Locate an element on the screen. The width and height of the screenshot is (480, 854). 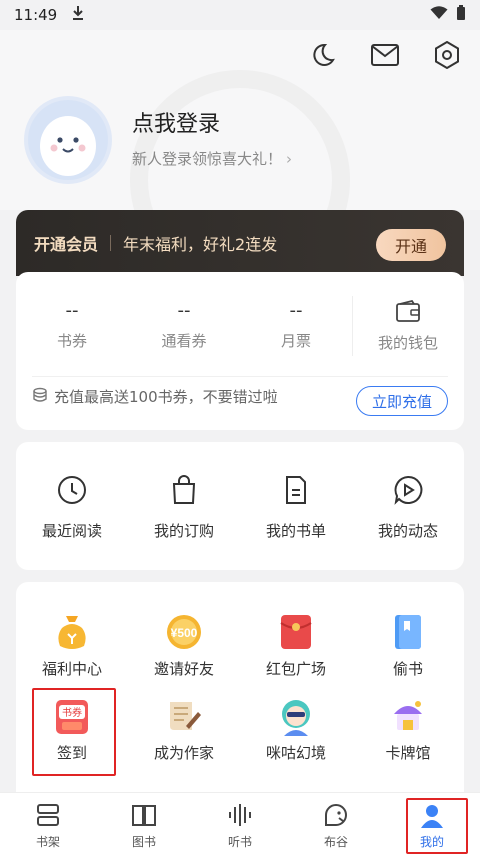
service-card-hall: 卡牌馆 is located at coordinates (408, 729).